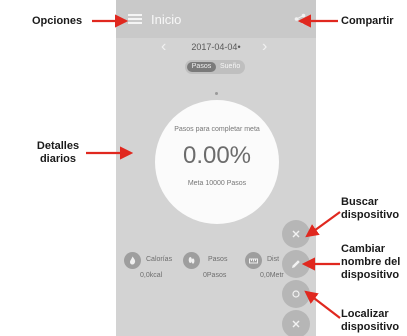  I want to click on flame-icon, so click(132, 260).